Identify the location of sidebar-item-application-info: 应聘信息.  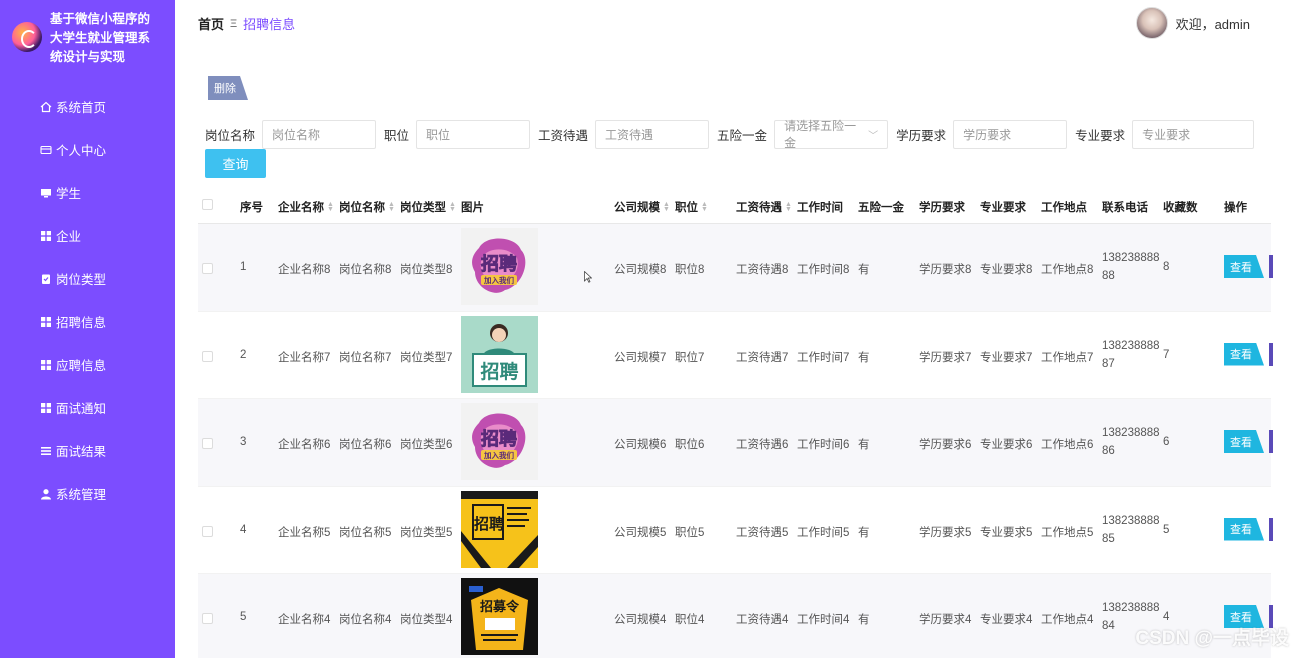
(87, 364).